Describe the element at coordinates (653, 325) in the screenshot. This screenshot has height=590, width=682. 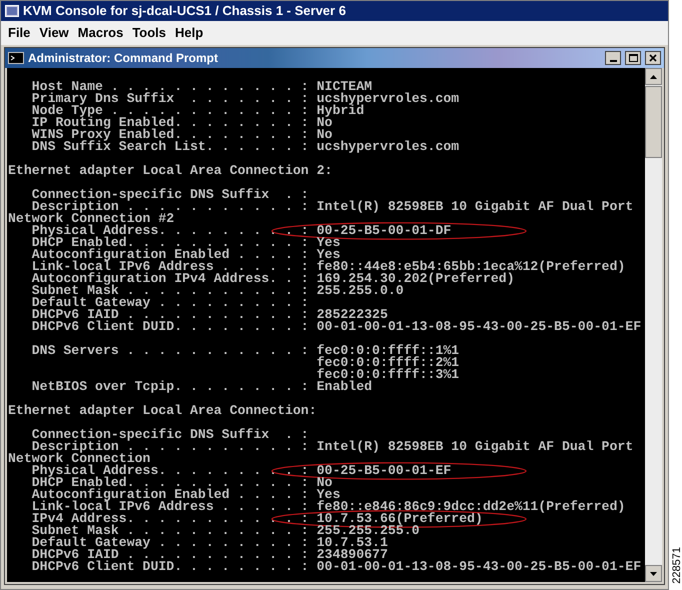
I see `scrollbar` at that location.